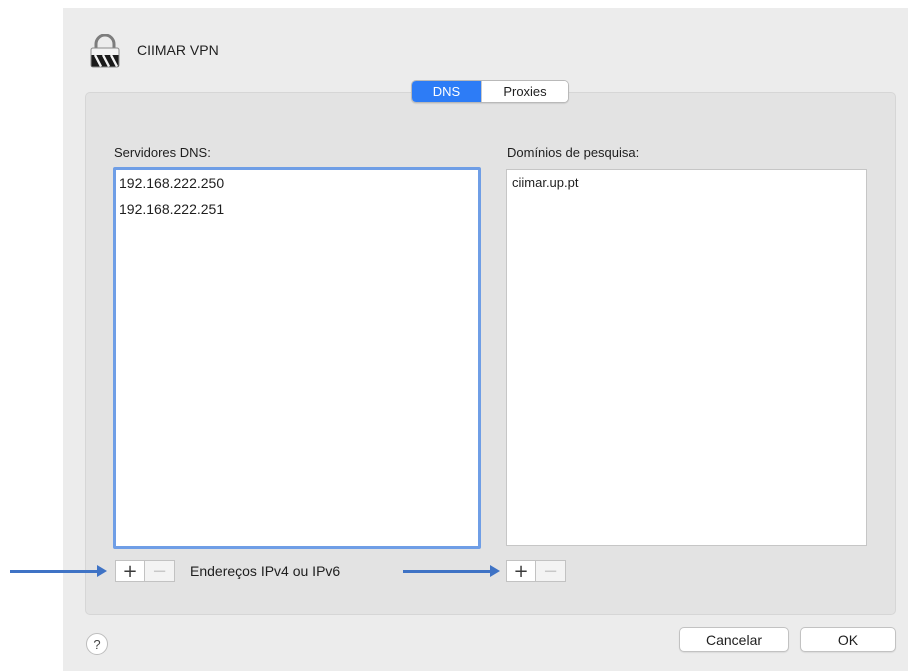 Image resolution: width=908 pixels, height=671 pixels. What do you see at coordinates (446, 91) in the screenshot?
I see `tab-dns: DNS` at bounding box center [446, 91].